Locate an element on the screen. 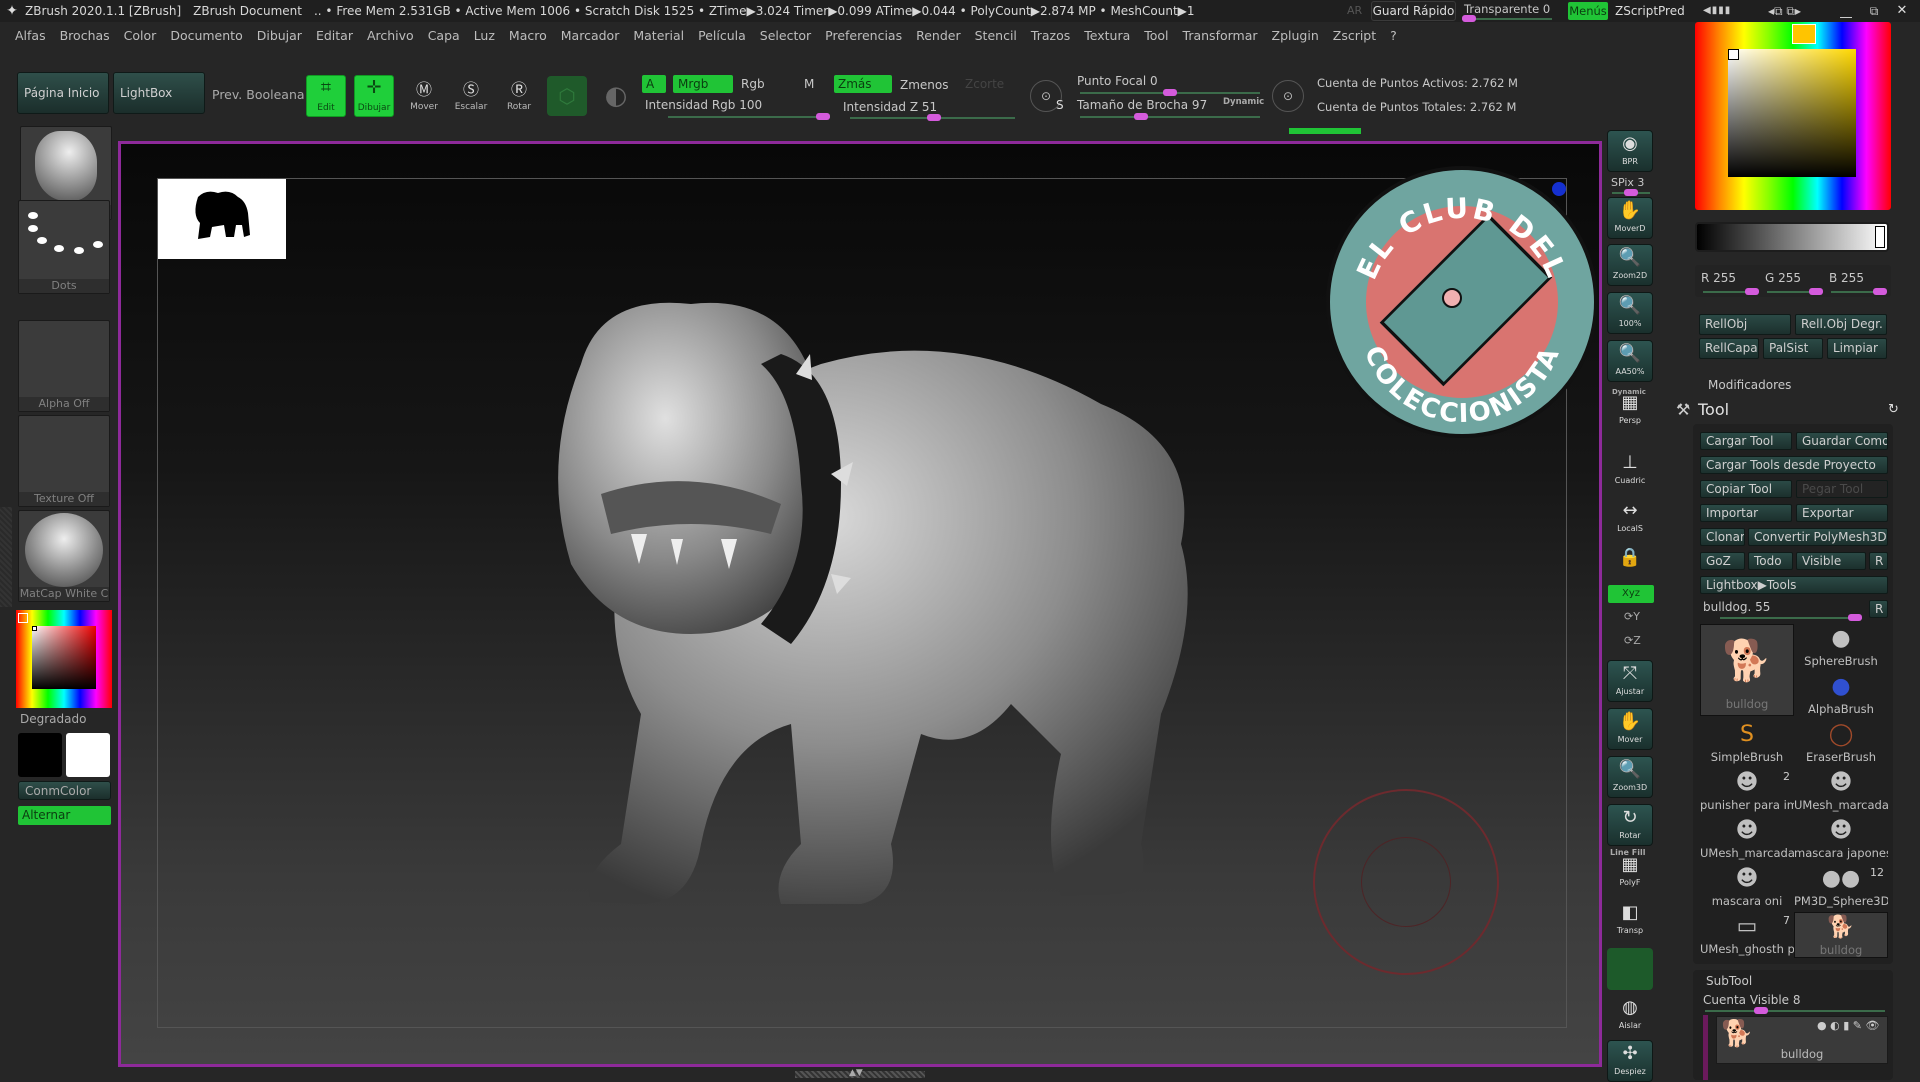 The height and width of the screenshot is (1082, 1920). dynamic-toggle: Dynamic is located at coordinates (1243, 102).